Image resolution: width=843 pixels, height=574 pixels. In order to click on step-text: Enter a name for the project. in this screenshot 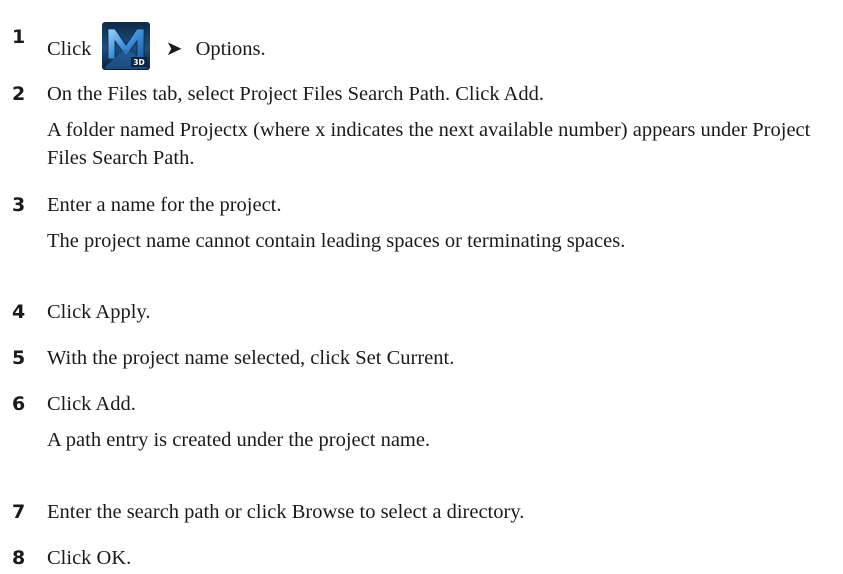, I will do `click(164, 205)`.